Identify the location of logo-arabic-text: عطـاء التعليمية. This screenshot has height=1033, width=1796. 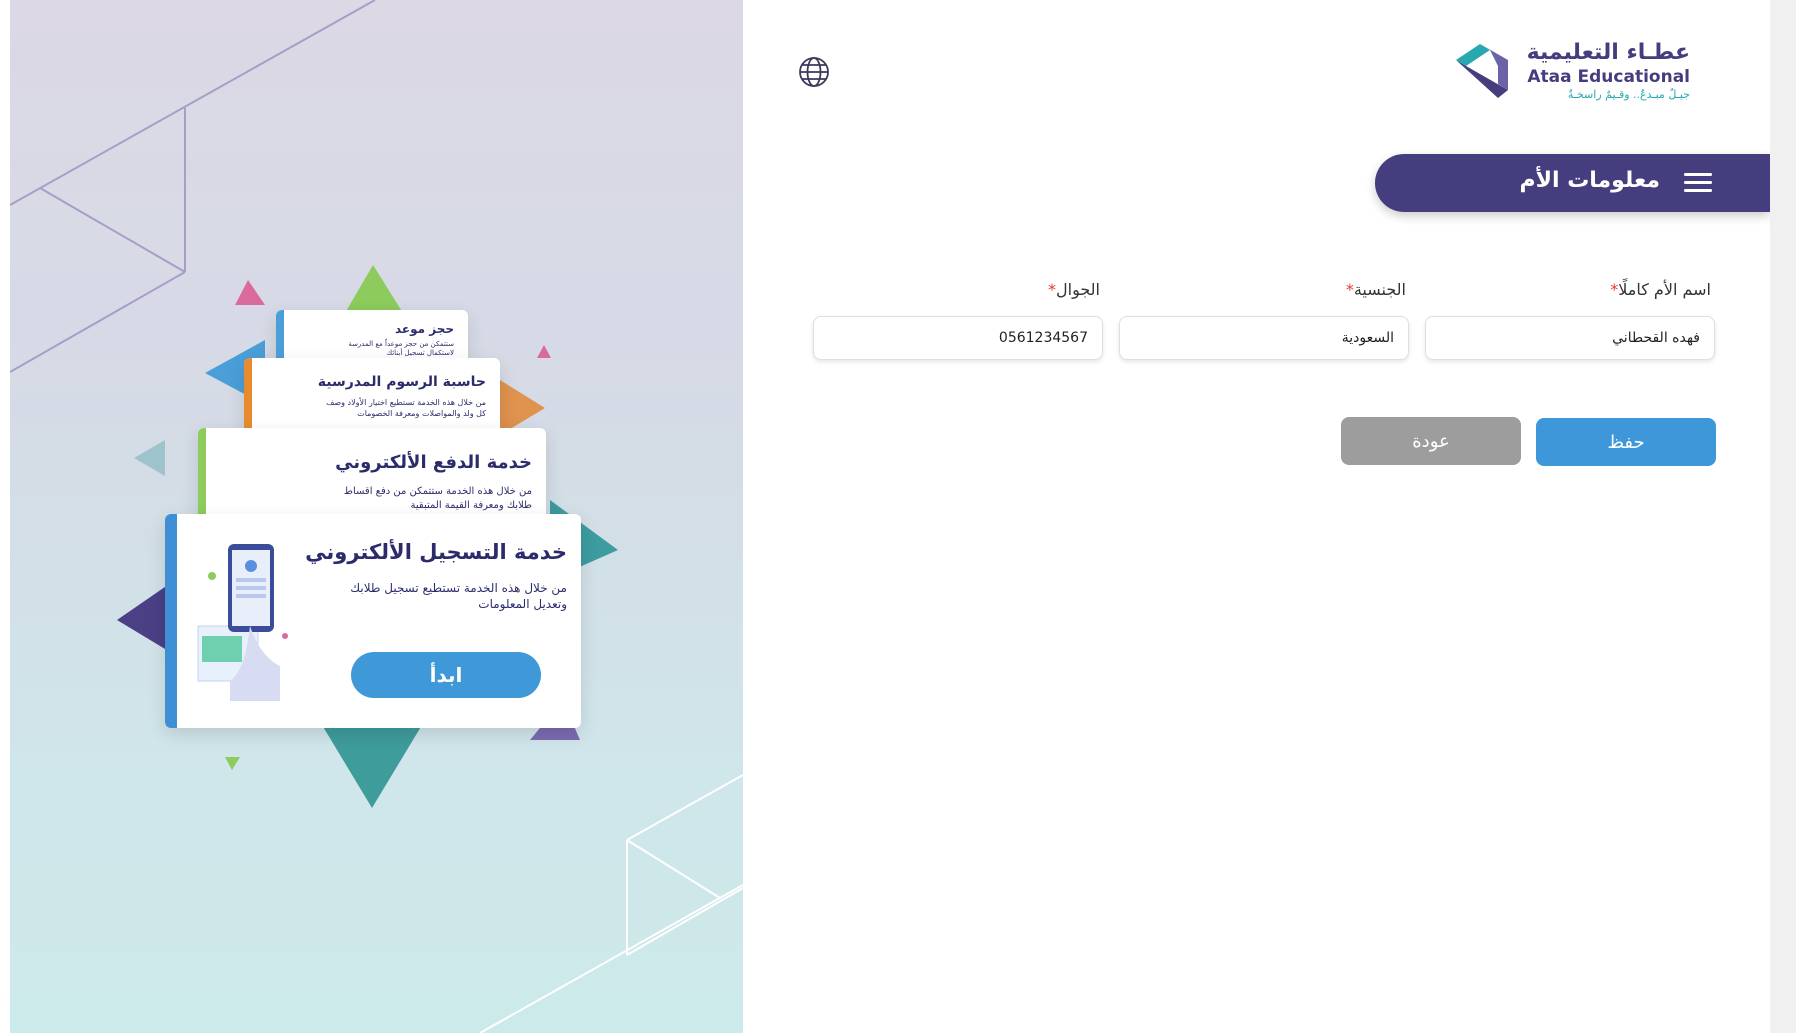
(1608, 52).